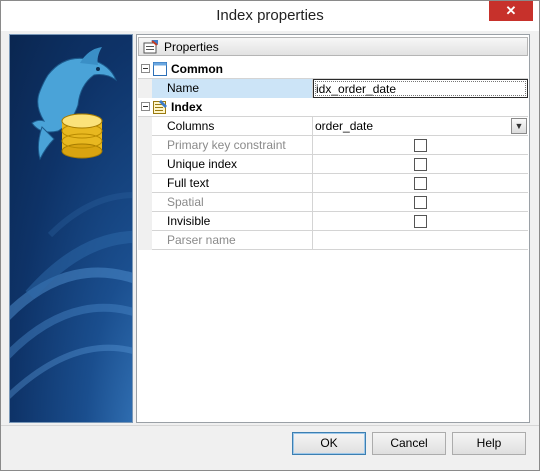 This screenshot has height=471, width=540. I want to click on spatial-checkbox, so click(420, 202).